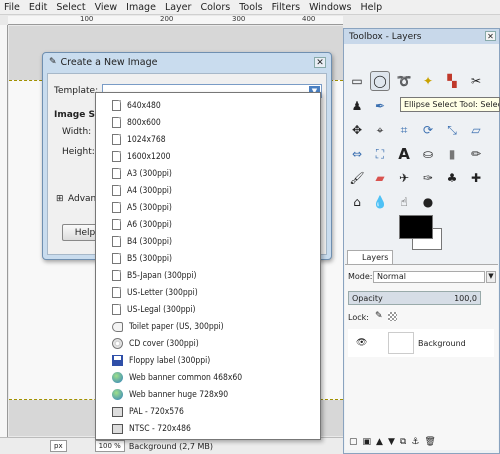 The width and height of the screenshot is (500, 454). Describe the element at coordinates (208, 394) in the screenshot. I see `template-option: Web banner huge 728x90` at that location.